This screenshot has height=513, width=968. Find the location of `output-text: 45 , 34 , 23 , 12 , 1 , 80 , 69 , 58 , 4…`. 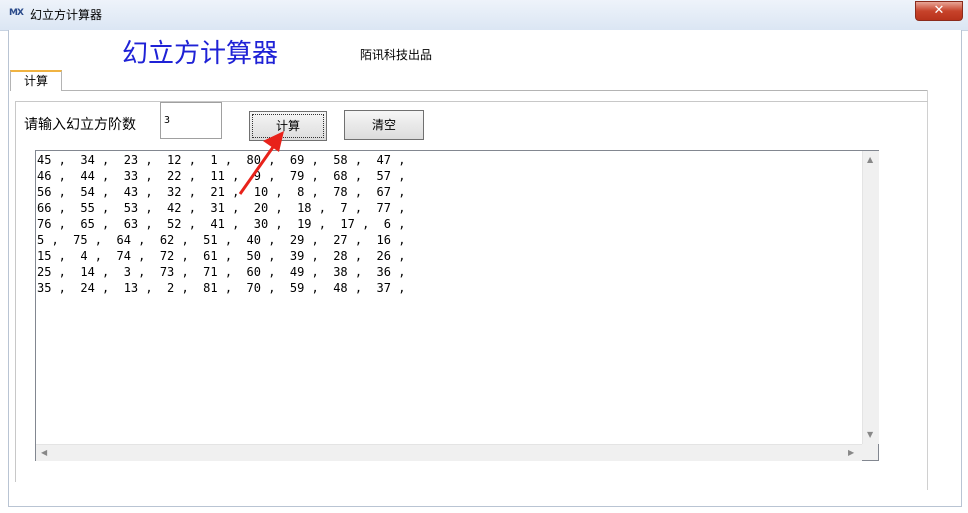

output-text: 45 , 34 , 23 , 12 , 1 , 80 , 69 , 58 , 4… is located at coordinates (221, 224).